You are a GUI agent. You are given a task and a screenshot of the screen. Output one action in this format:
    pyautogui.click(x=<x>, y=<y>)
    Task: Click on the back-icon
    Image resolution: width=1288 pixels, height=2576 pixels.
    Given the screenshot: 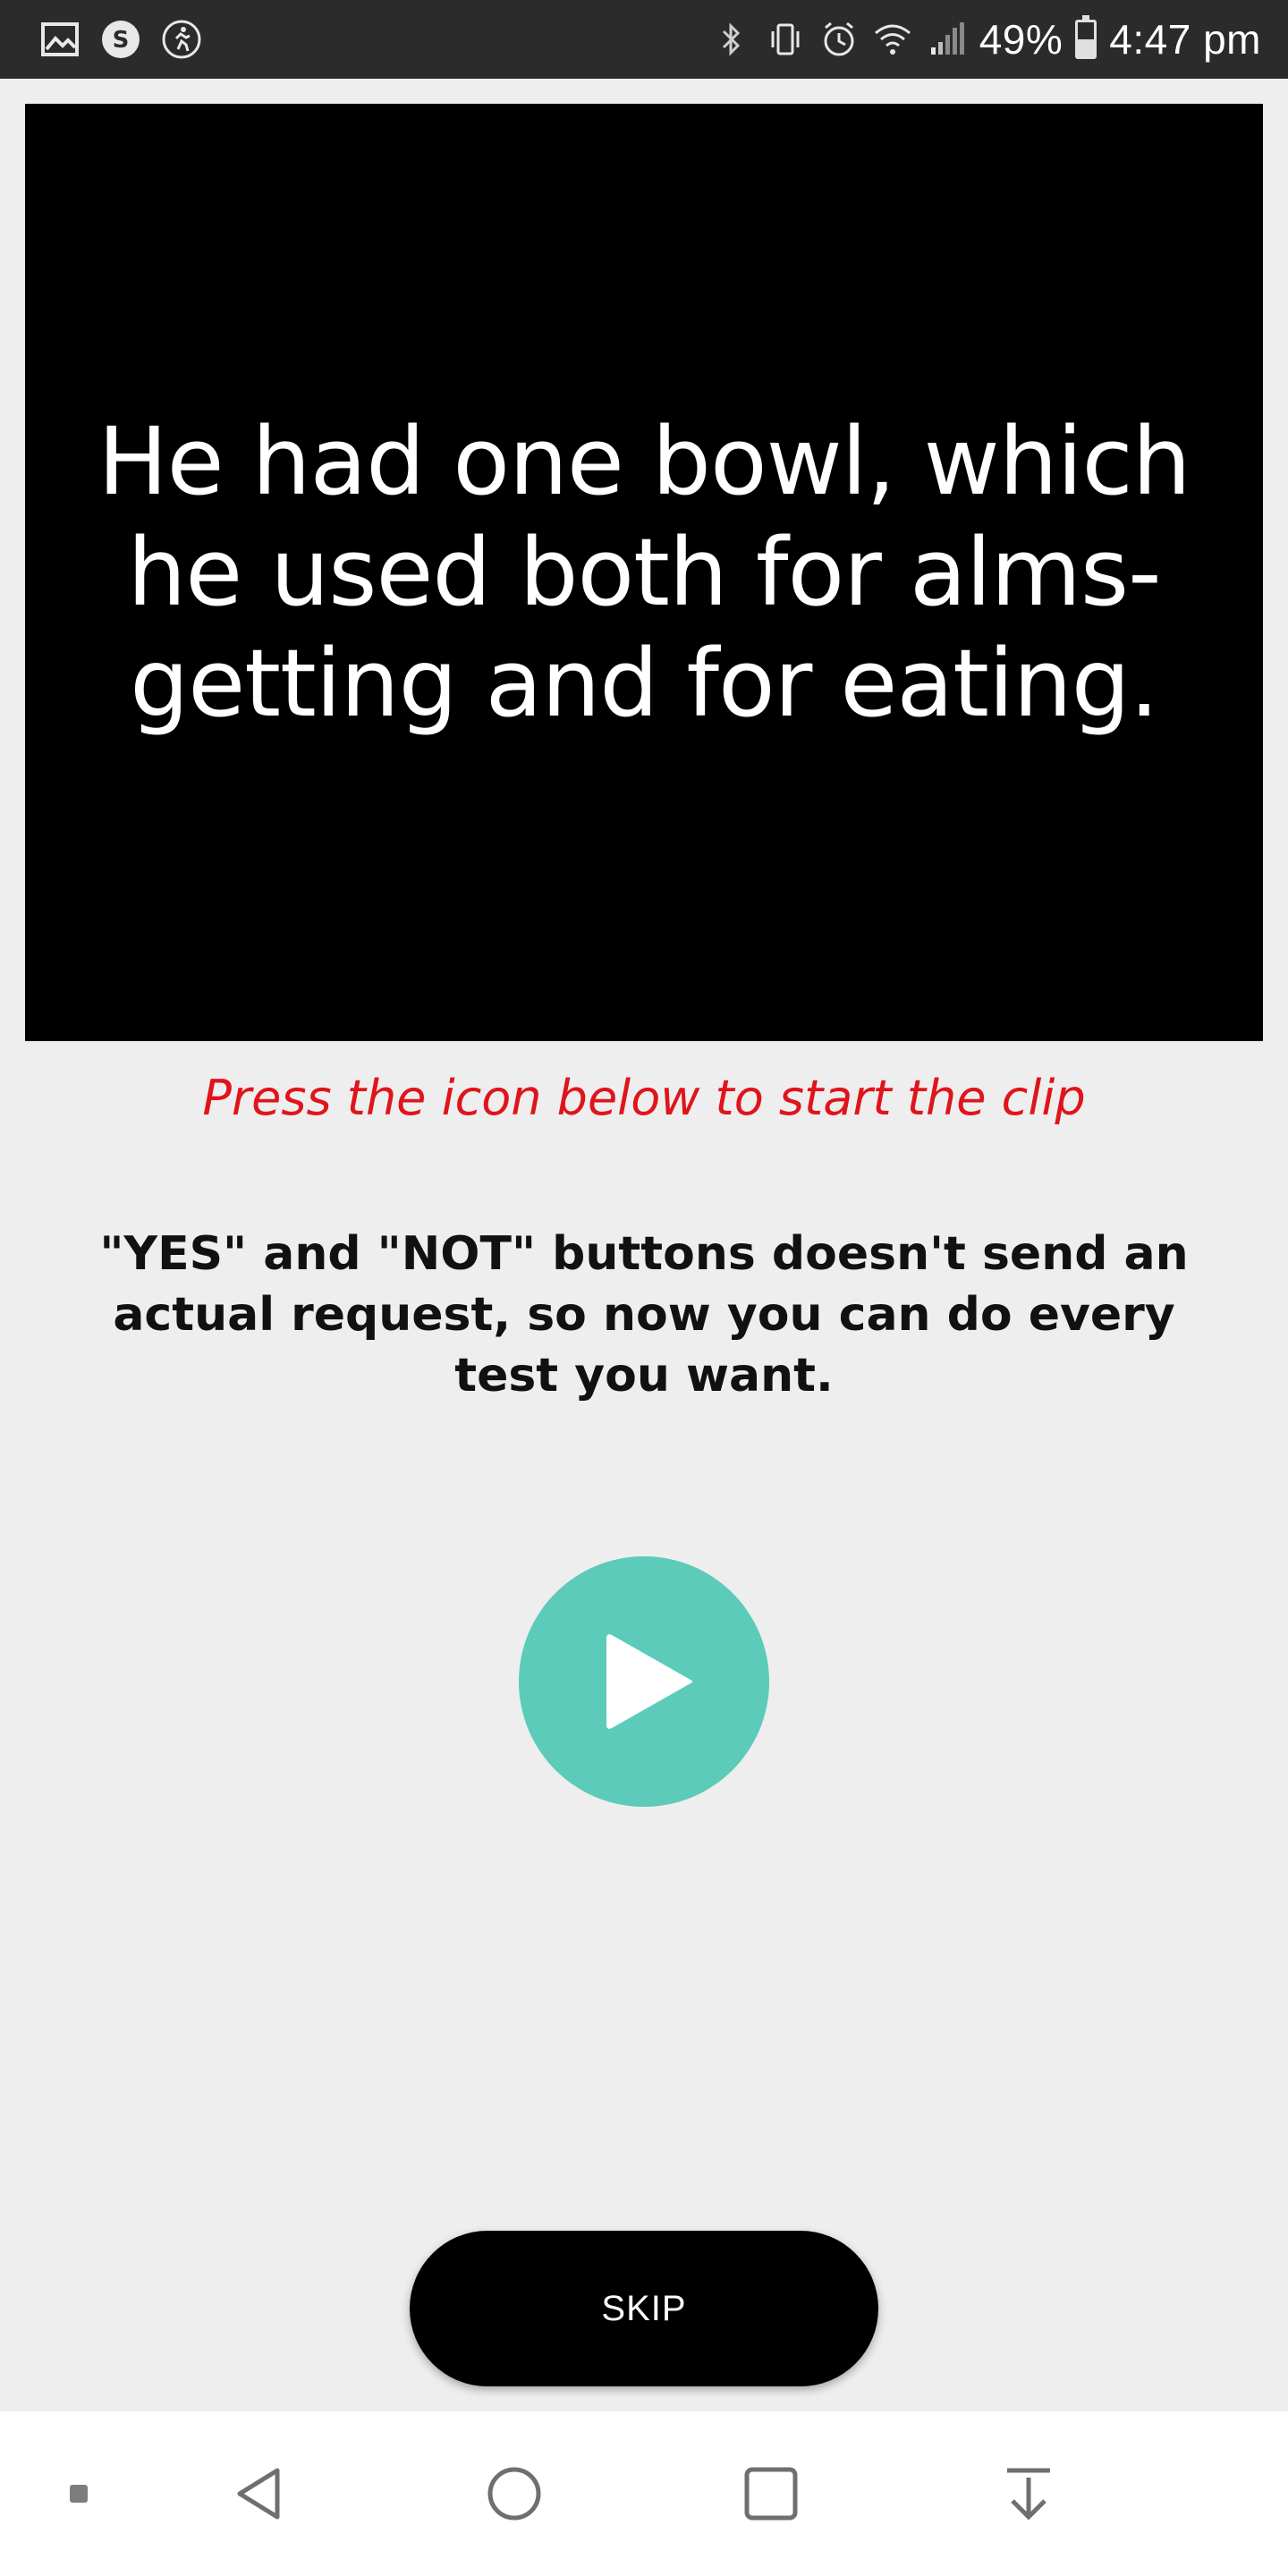 What is the action you would take?
    pyautogui.click(x=259, y=2493)
    